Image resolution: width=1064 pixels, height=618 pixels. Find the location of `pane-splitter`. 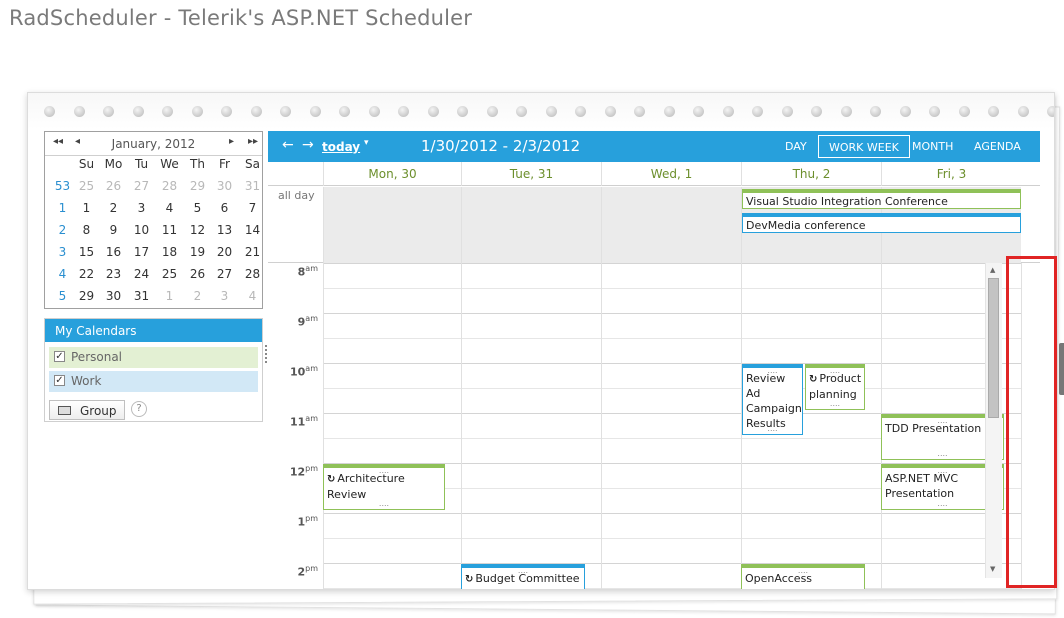

pane-splitter is located at coordinates (266, 354).